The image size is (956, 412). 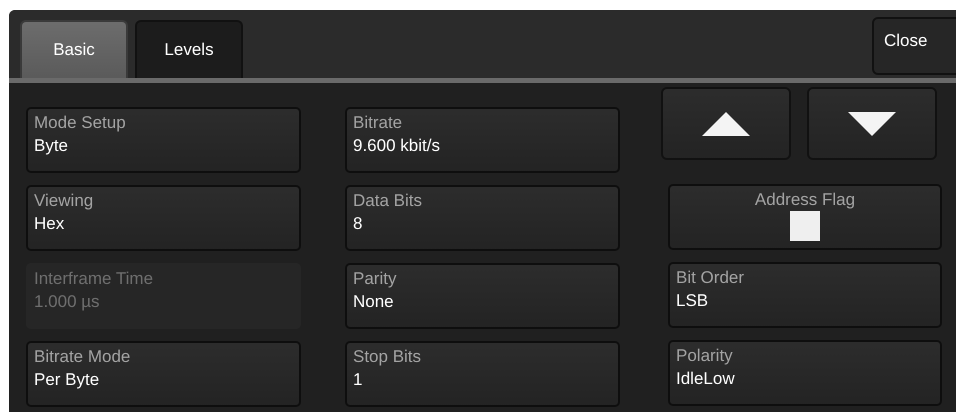 I want to click on setting-field: Bit Order LSB, so click(x=805, y=295).